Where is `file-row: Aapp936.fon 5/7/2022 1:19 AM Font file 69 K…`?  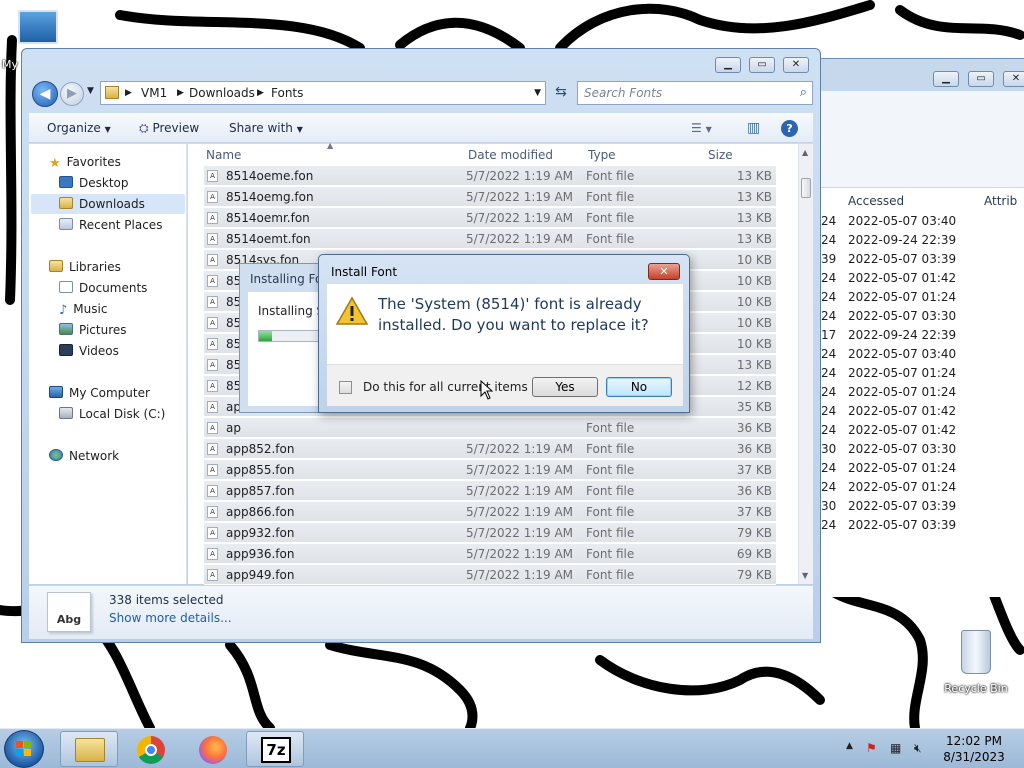 file-row: Aapp936.fon 5/7/2022 1:19 AM Font file 69 K… is located at coordinates (490, 554).